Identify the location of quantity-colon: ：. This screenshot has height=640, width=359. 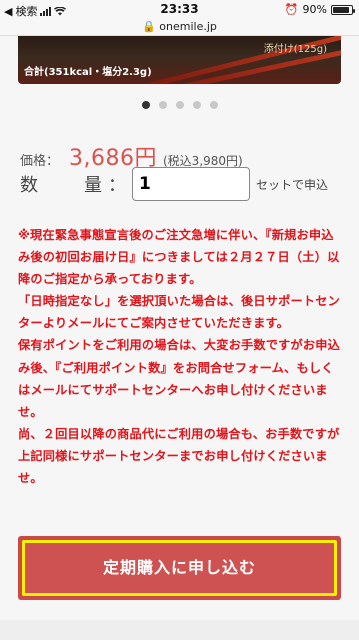
(117, 185).